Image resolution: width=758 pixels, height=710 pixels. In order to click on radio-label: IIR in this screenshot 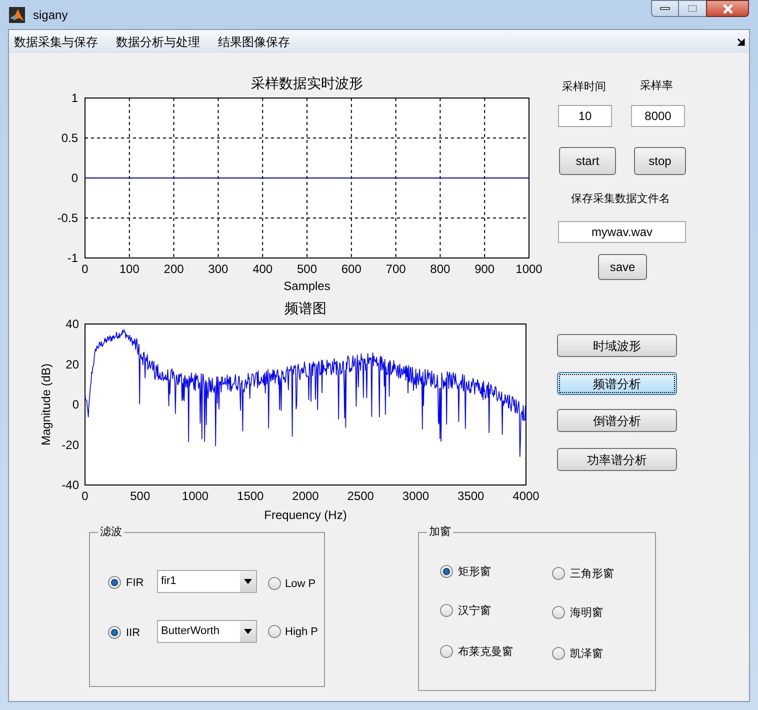, I will do `click(133, 633)`.